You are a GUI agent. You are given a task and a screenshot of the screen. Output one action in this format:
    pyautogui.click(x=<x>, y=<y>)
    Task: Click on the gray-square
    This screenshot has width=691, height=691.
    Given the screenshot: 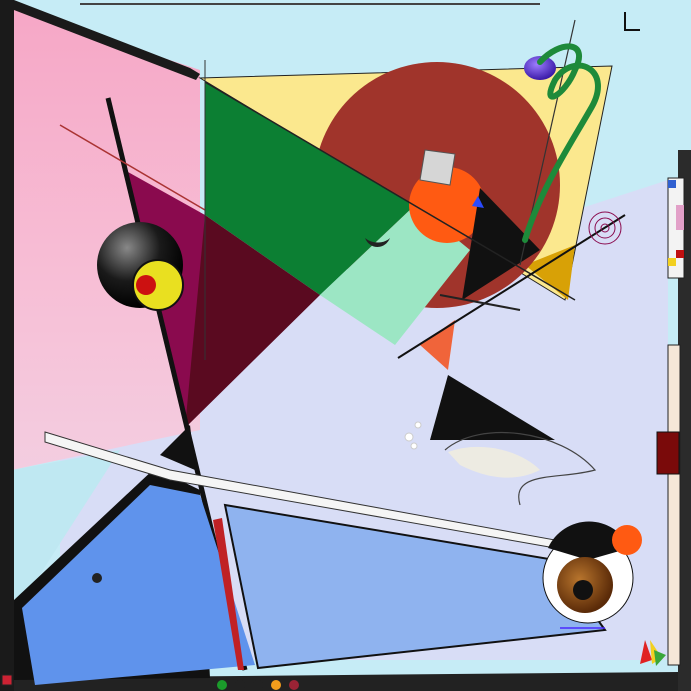 What is the action you would take?
    pyautogui.click(x=437, y=167)
    